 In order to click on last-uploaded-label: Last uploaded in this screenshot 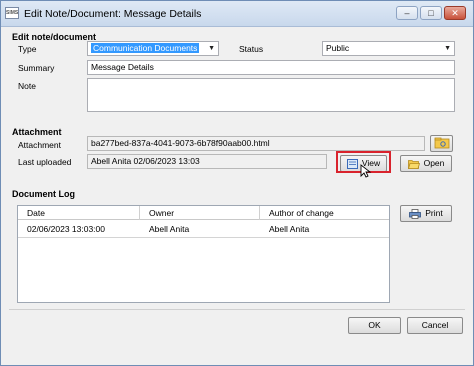, I will do `click(45, 162)`.